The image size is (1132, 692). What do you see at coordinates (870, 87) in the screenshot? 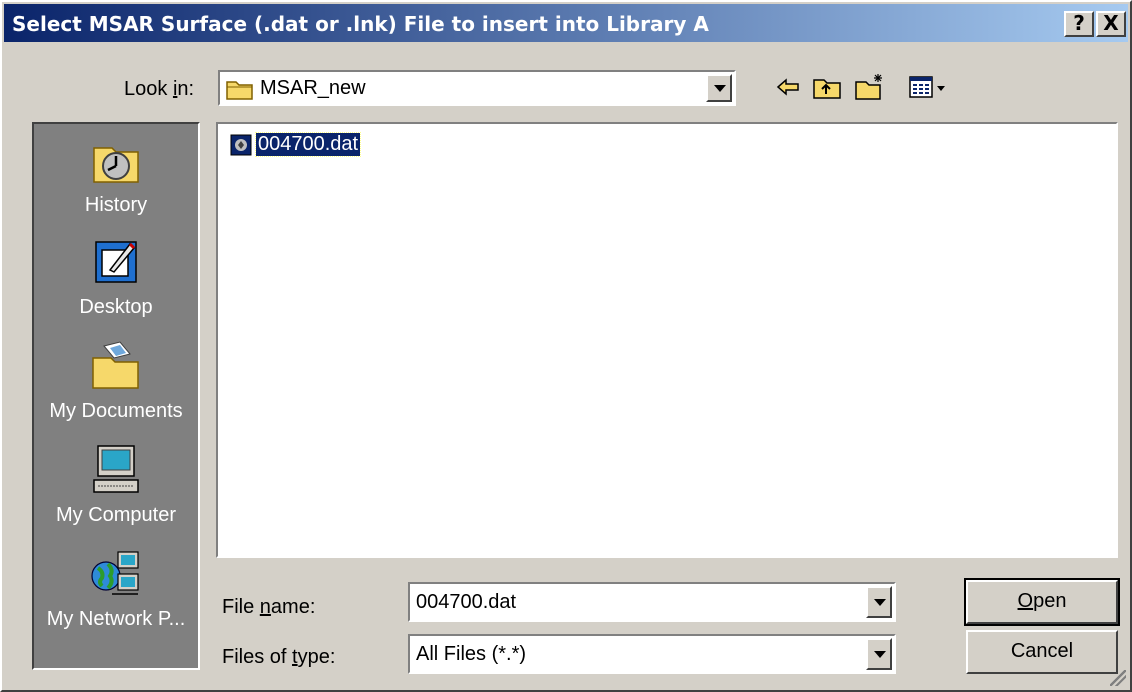
I see `new-folder-icon` at bounding box center [870, 87].